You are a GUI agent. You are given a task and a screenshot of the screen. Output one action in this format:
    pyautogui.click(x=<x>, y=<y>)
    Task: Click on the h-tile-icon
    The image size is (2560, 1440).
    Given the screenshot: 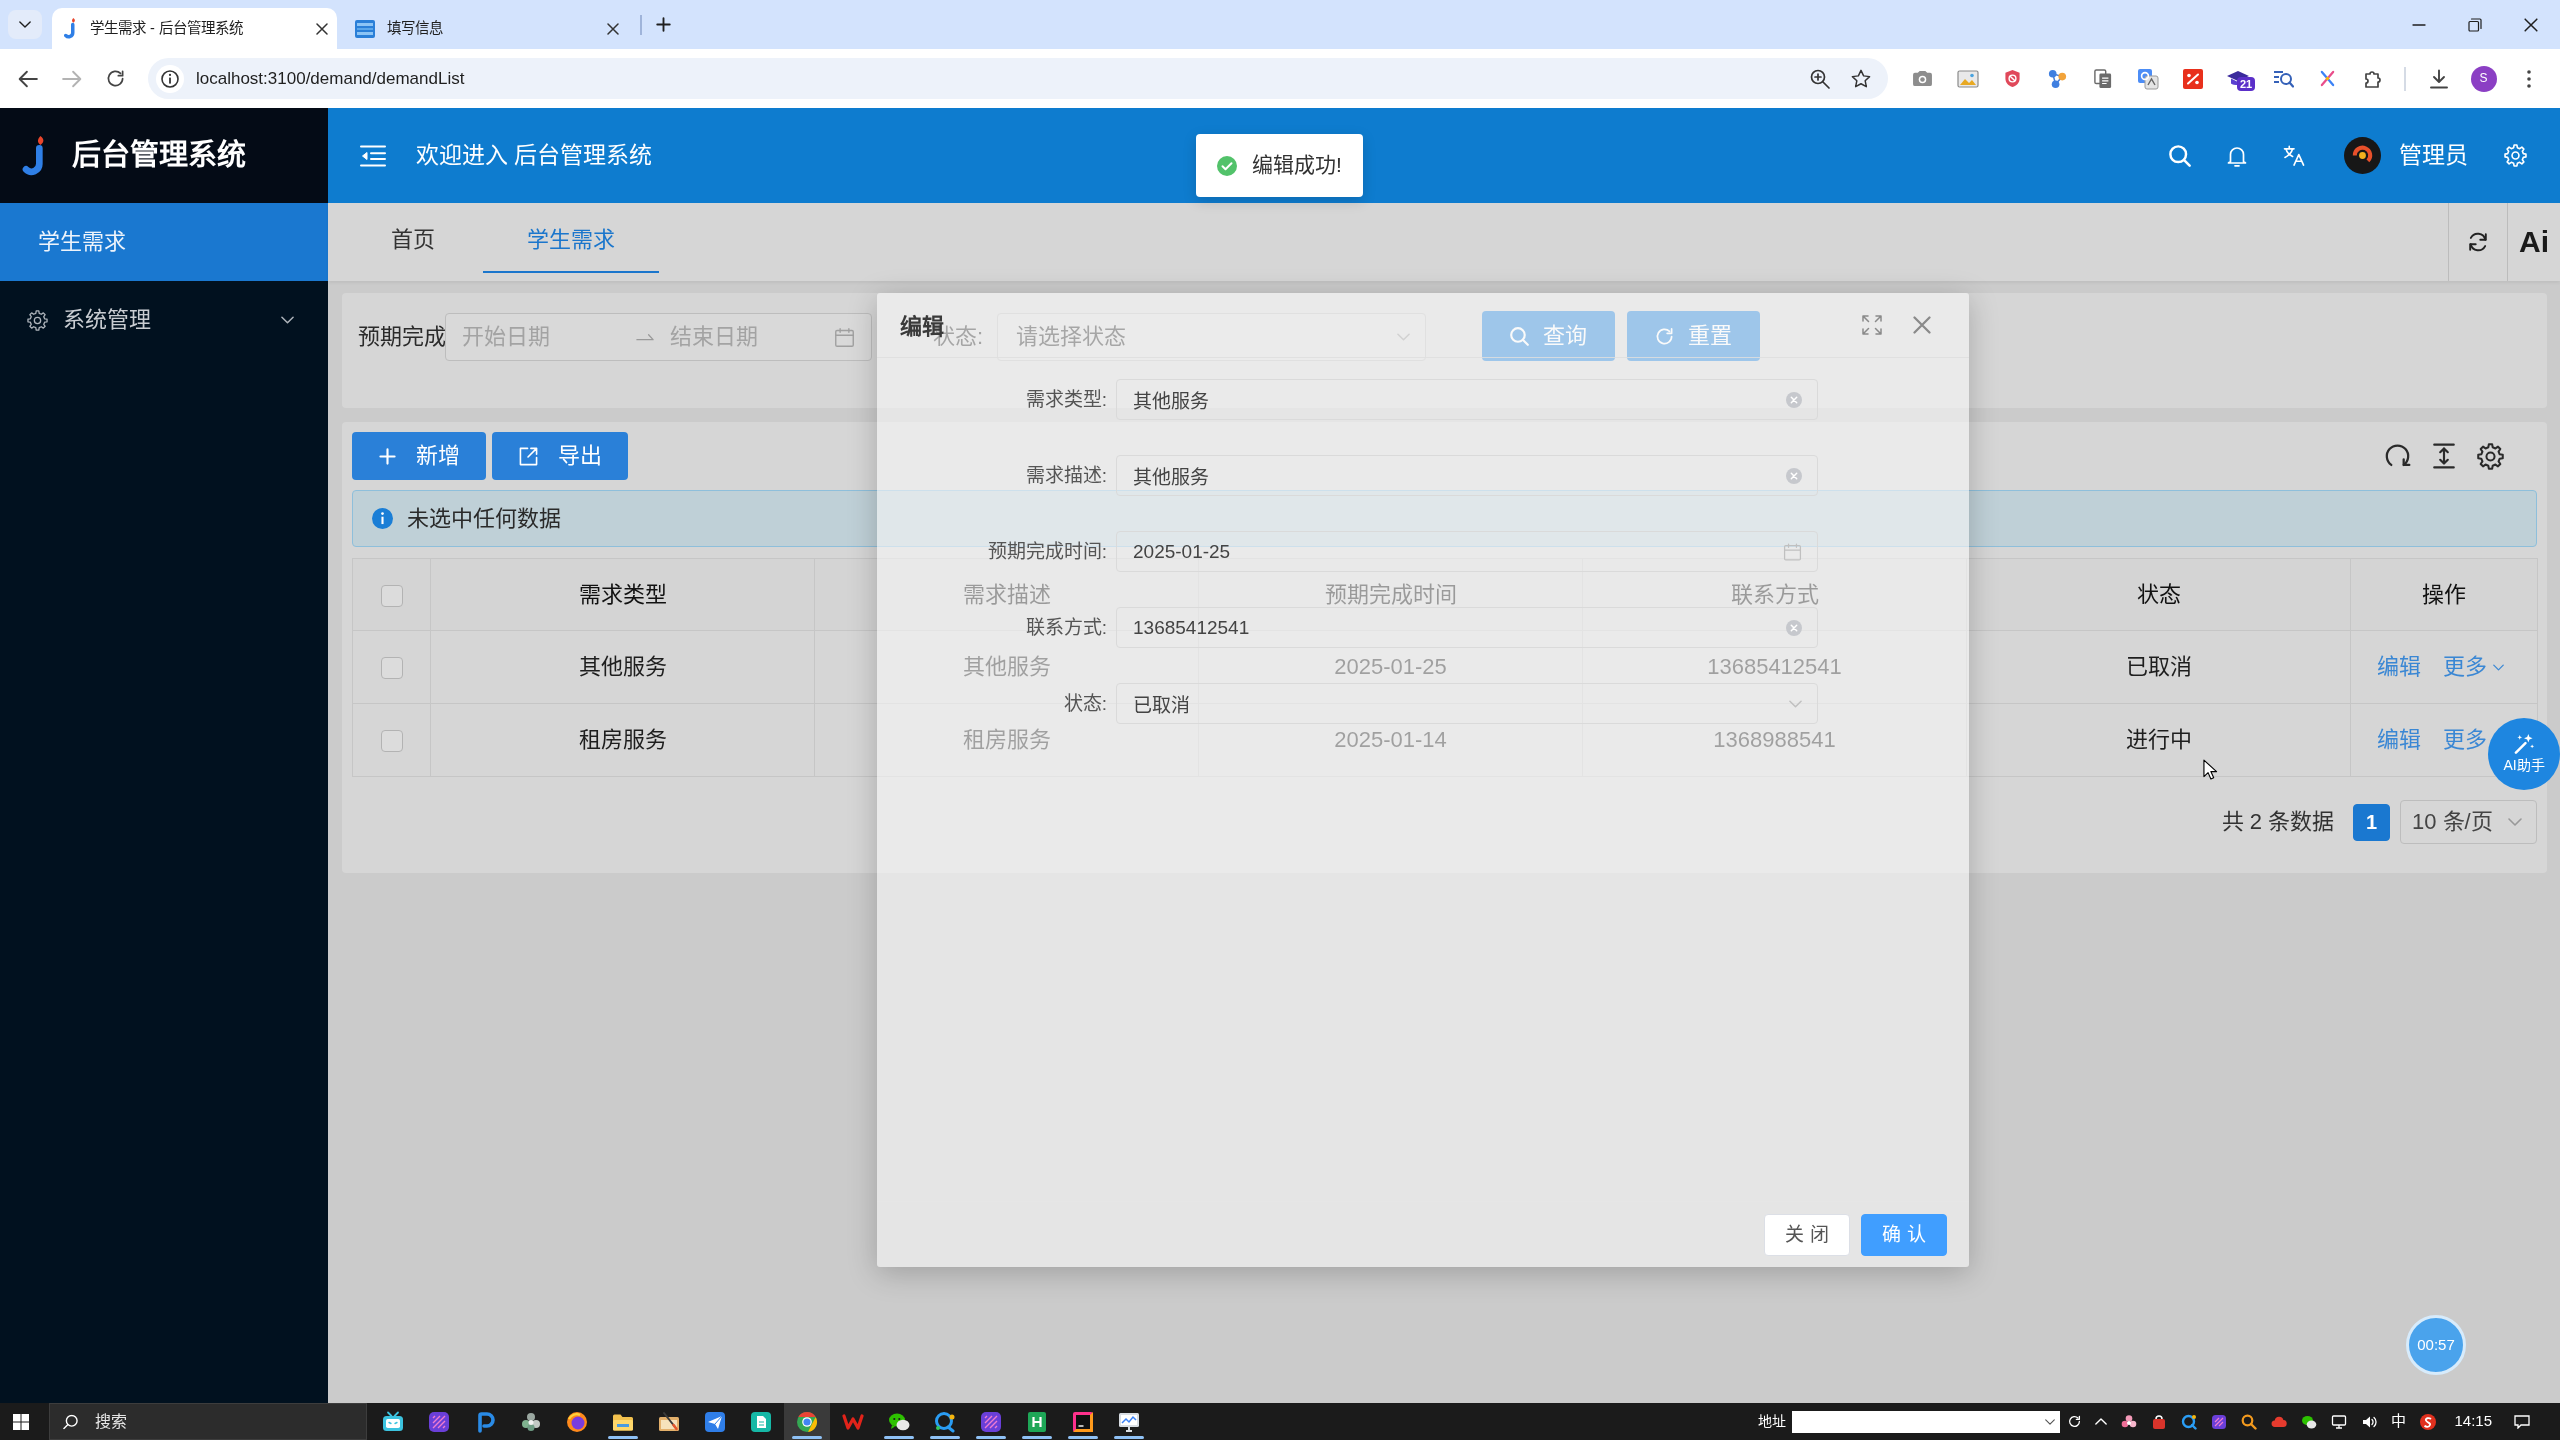 What is the action you would take?
    pyautogui.click(x=1037, y=1421)
    